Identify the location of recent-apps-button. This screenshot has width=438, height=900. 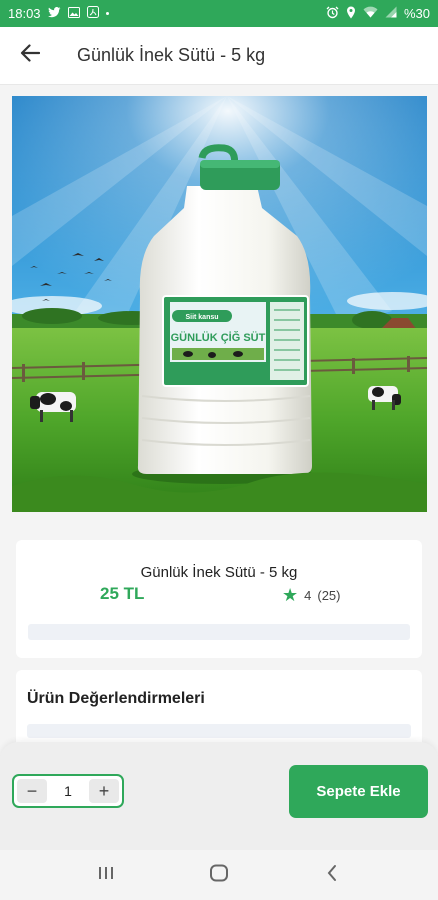
(106, 875).